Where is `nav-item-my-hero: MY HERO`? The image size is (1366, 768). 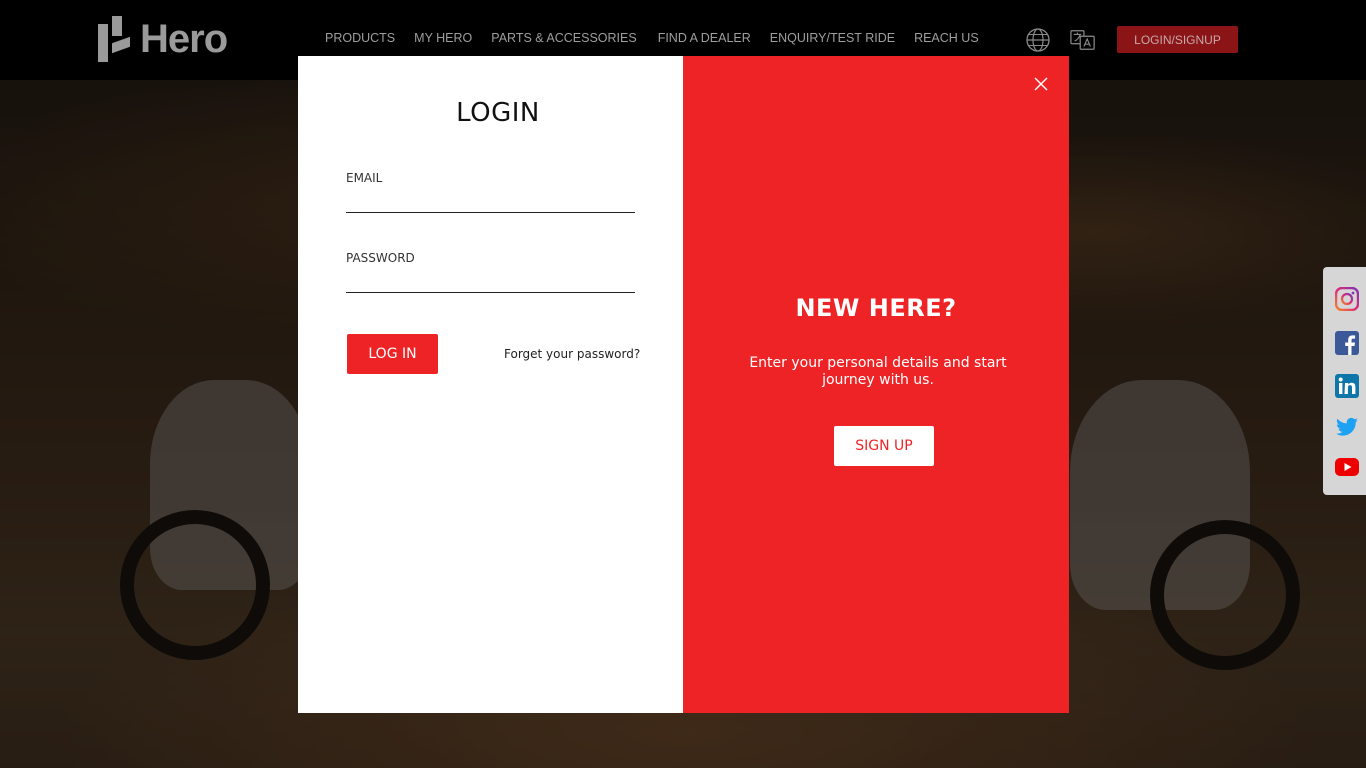
nav-item-my-hero: MY HERO is located at coordinates (443, 38).